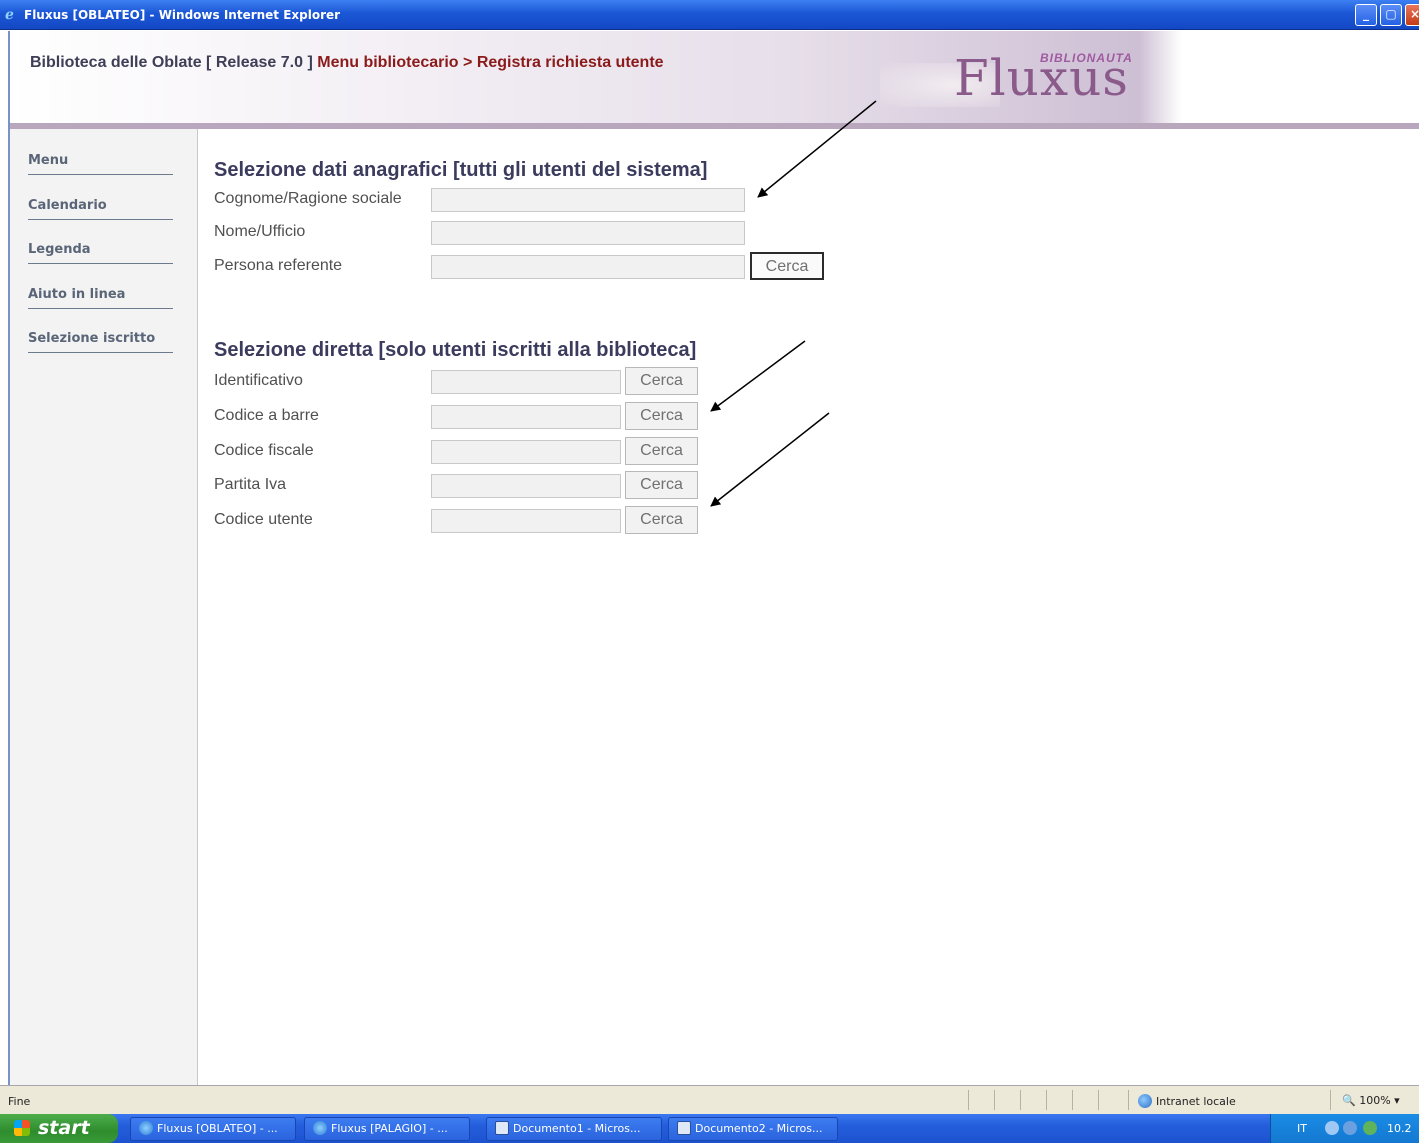 The height and width of the screenshot is (1143, 1419). What do you see at coordinates (1086, 58) in the screenshot?
I see `logo-tagline: BIBLIONAUTA` at bounding box center [1086, 58].